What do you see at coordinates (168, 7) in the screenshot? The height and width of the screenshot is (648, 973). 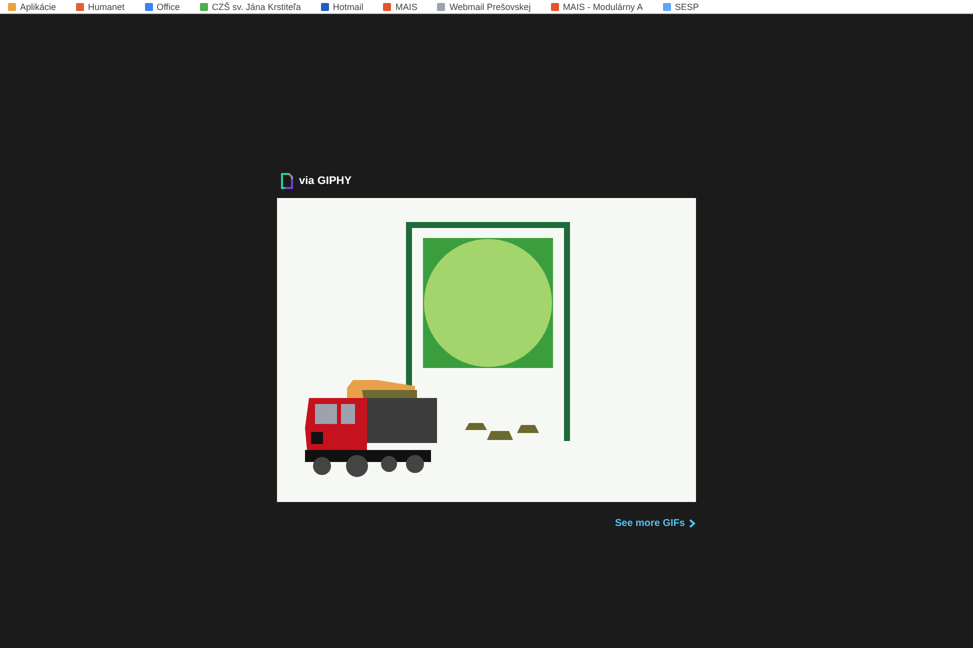 I see `bookmark-link: Office` at bounding box center [168, 7].